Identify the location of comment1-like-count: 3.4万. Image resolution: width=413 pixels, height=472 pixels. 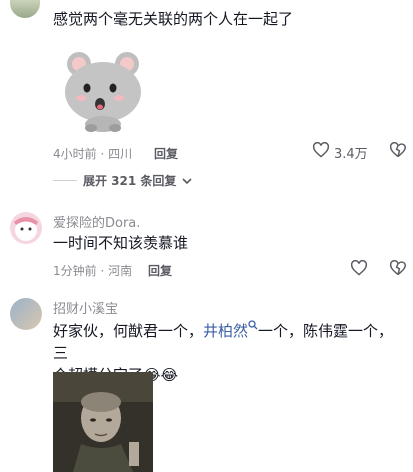
(351, 154).